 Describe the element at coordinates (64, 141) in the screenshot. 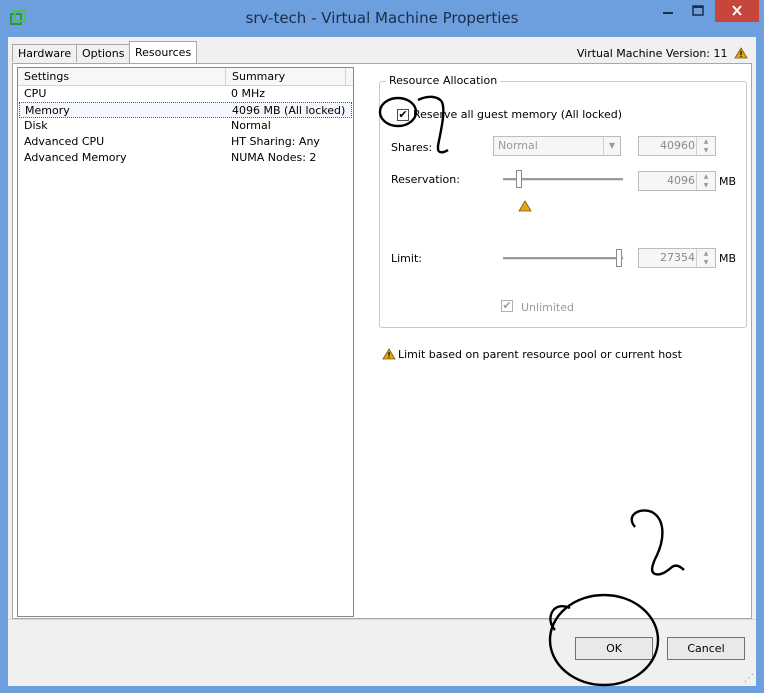

I see `setting-name: Advanced CPU` at that location.